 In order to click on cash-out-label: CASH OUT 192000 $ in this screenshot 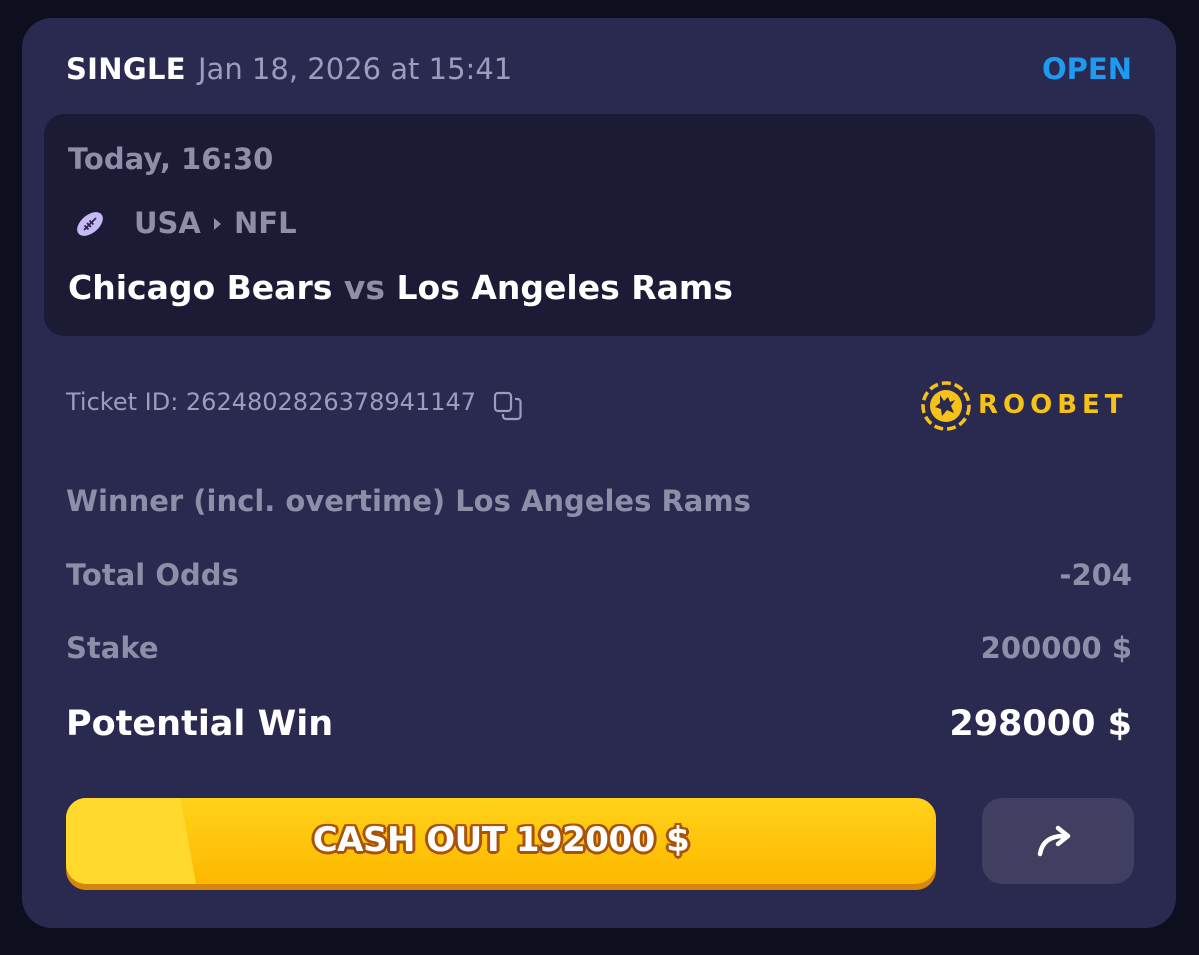, I will do `click(501, 840)`.